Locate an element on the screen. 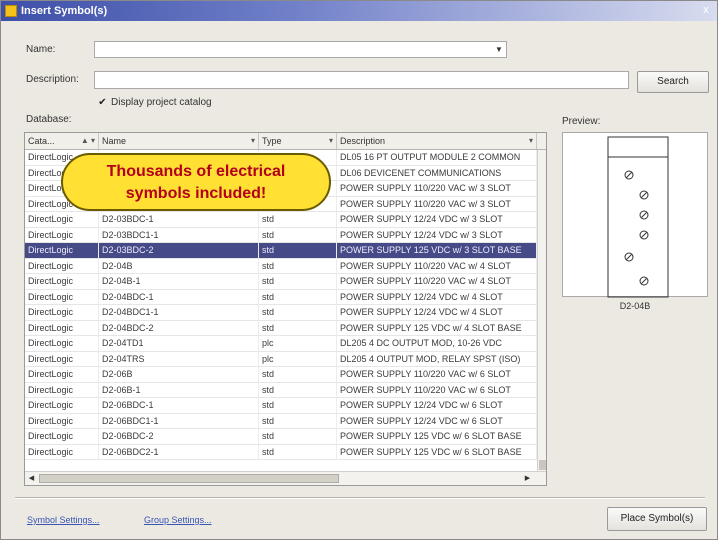  name-combobox: ▼ is located at coordinates (300, 49).